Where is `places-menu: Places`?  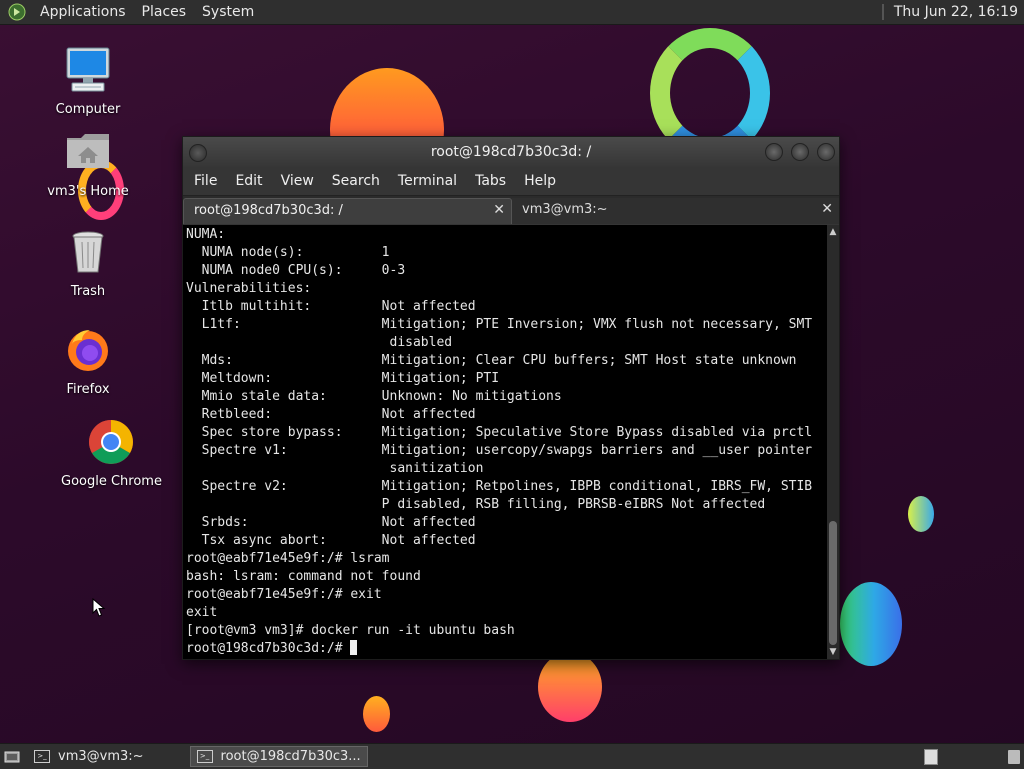 places-menu: Places is located at coordinates (164, 12).